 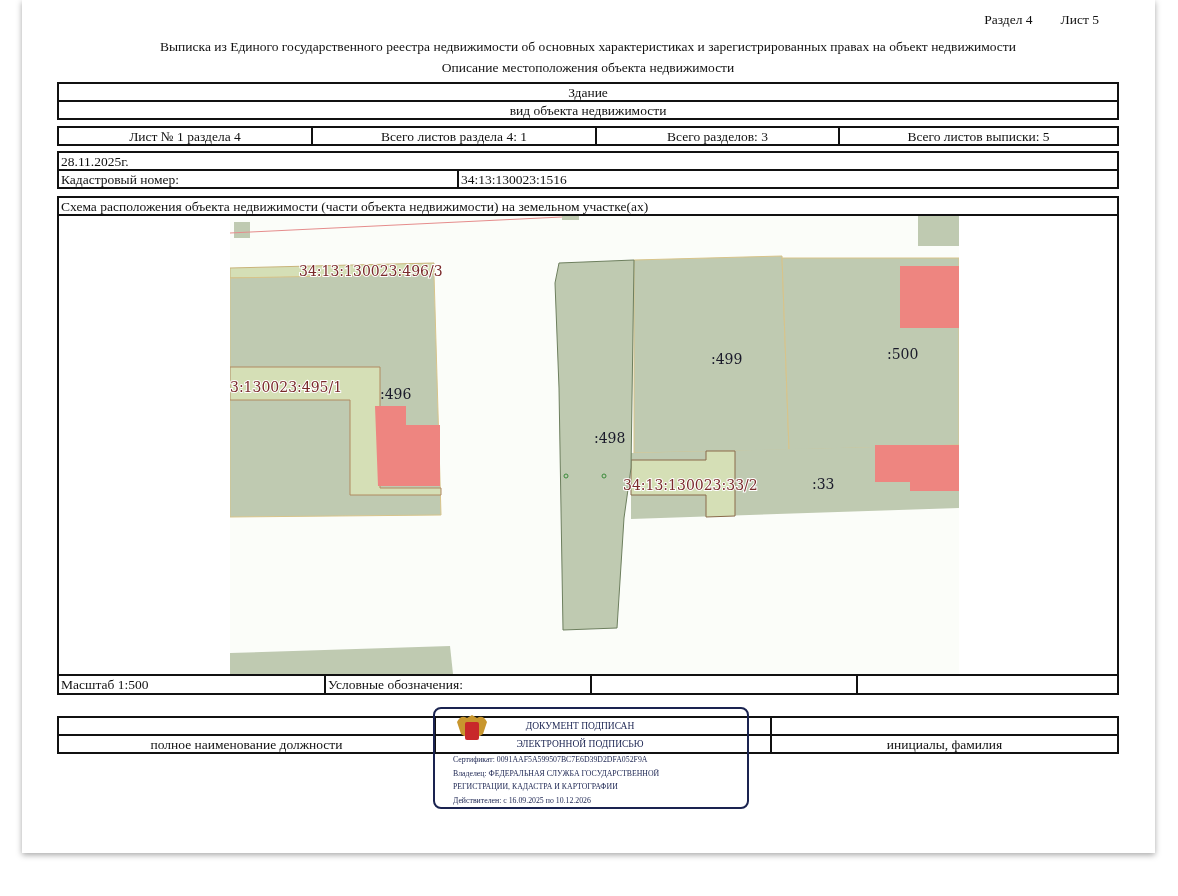 What do you see at coordinates (690, 485) in the screenshot?
I see `cadastral-number-label: 34:13:130023:33/2` at bounding box center [690, 485].